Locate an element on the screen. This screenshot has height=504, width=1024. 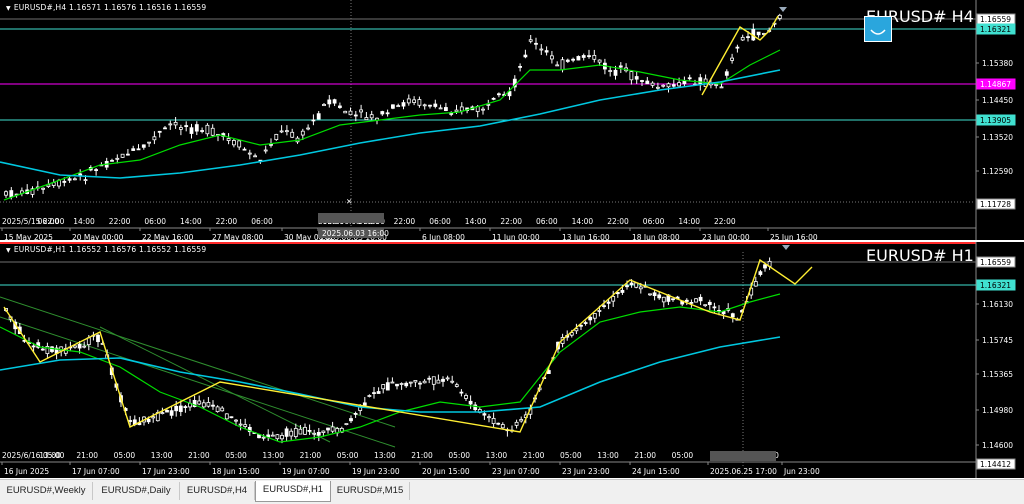
time-label: 19 Jun 07:00 is located at coordinates (306, 471).